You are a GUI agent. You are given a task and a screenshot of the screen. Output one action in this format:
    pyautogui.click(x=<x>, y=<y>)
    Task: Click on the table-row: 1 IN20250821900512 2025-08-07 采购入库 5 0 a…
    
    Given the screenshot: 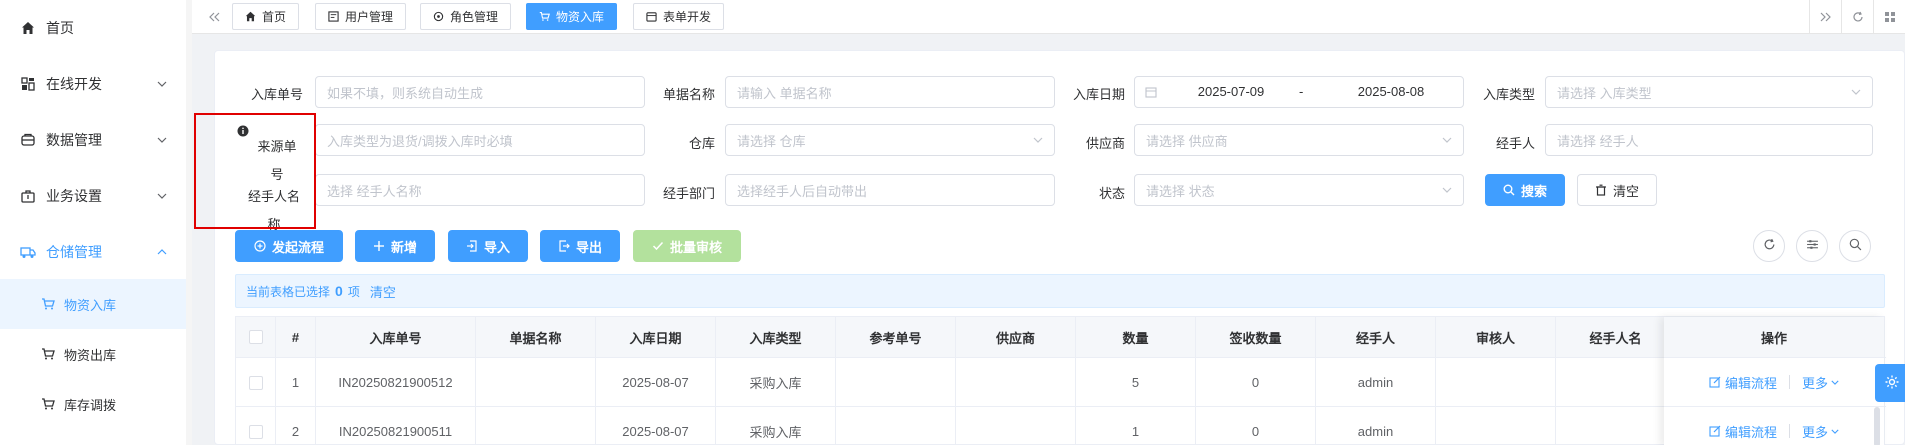 What is the action you would take?
    pyautogui.click(x=1061, y=382)
    